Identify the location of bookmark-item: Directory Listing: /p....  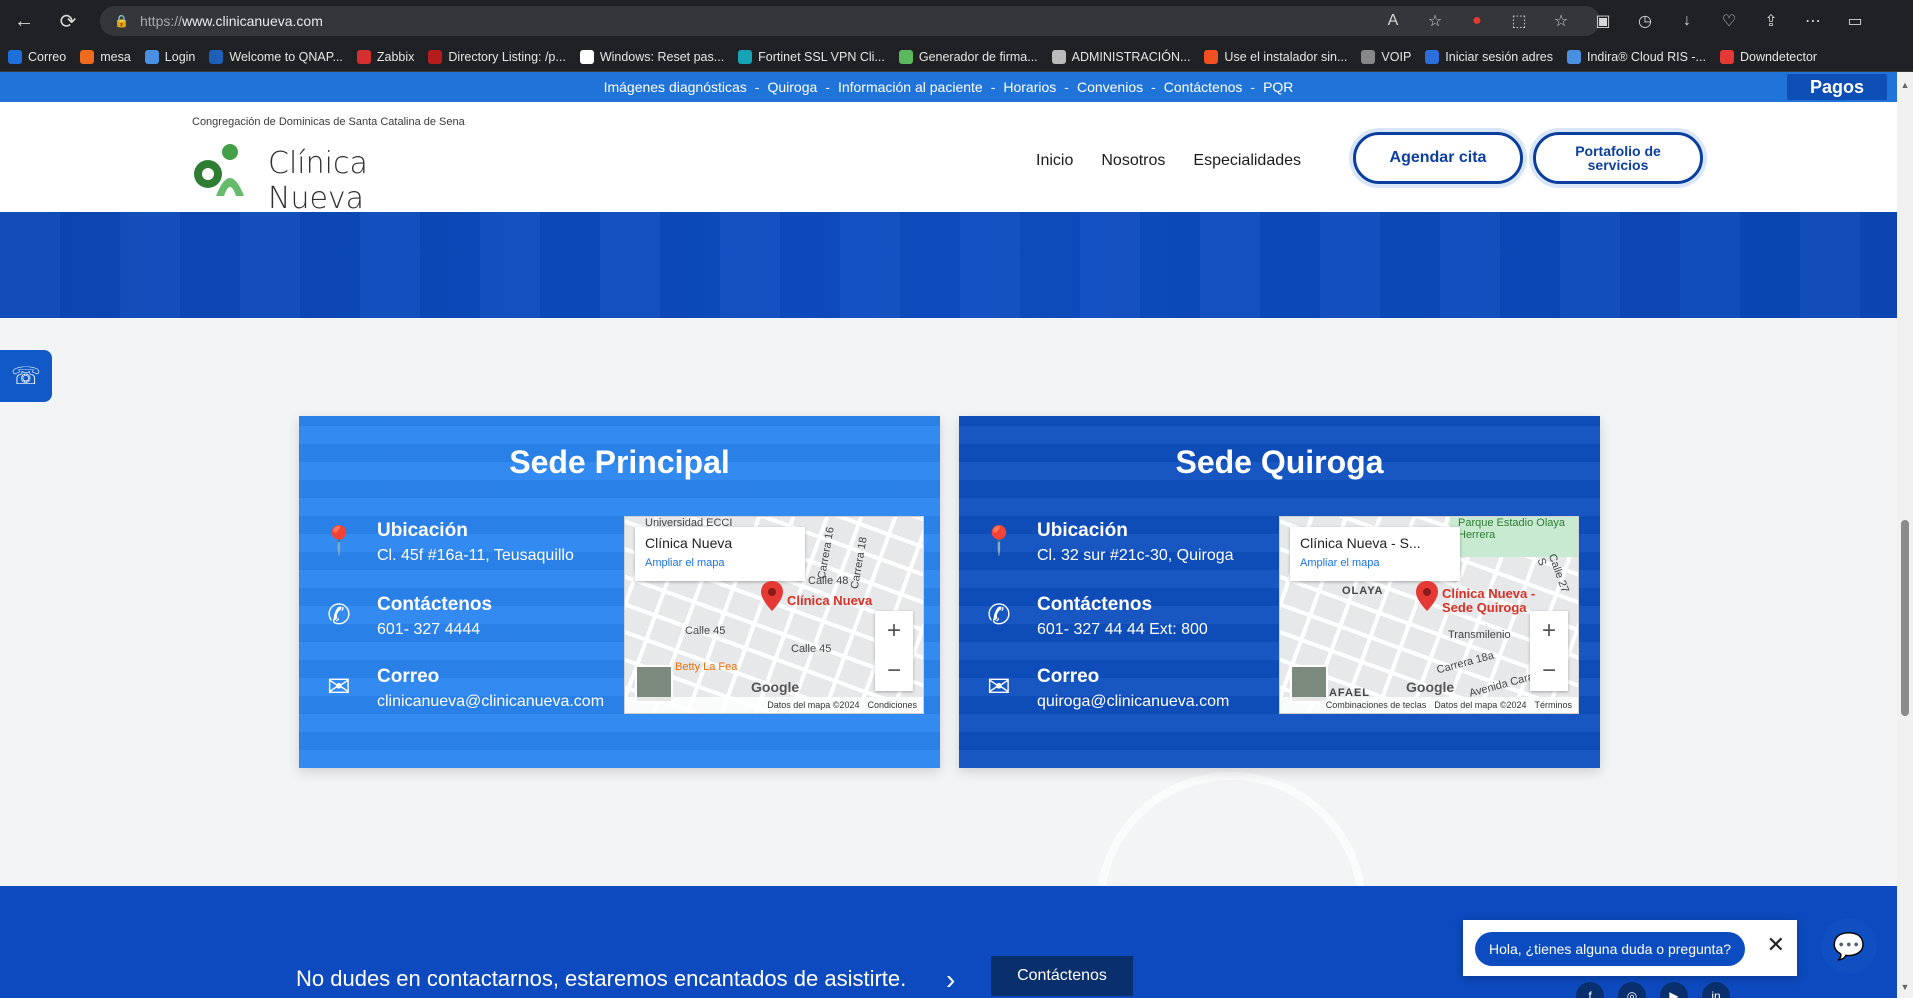
(497, 56).